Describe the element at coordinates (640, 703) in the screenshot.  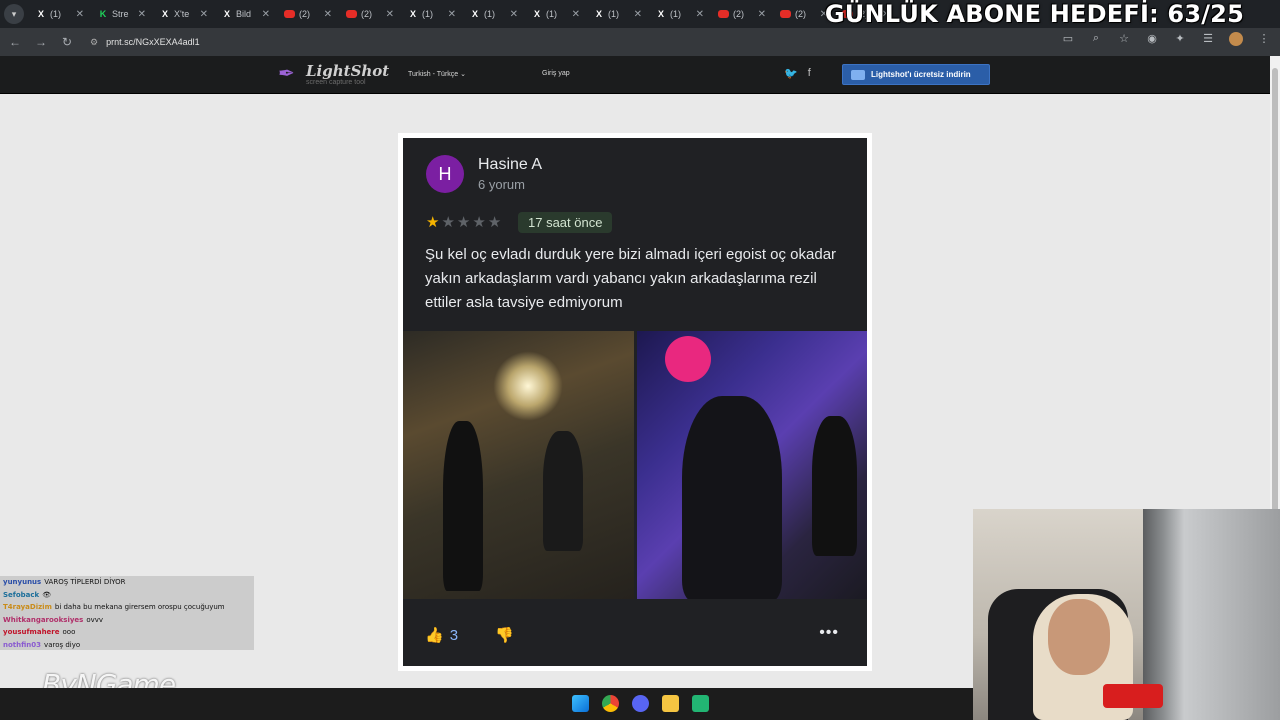
I see `discord-icon` at that location.